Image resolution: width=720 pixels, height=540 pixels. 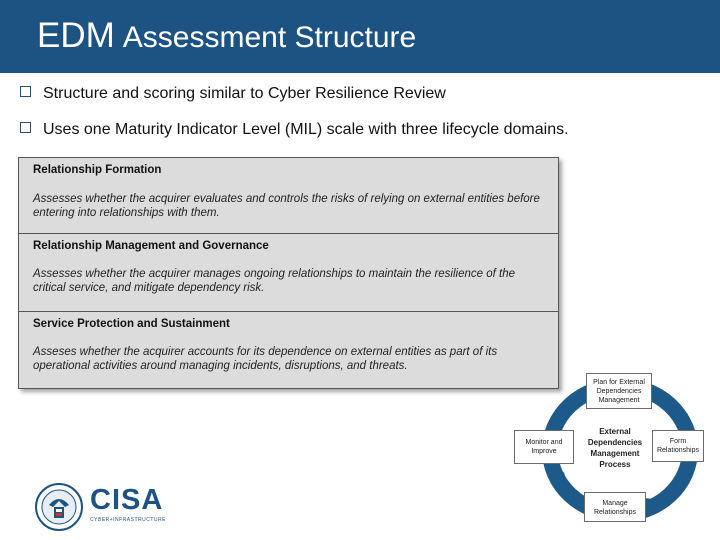 I want to click on title-rest: Assessment Structure, so click(x=269, y=37).